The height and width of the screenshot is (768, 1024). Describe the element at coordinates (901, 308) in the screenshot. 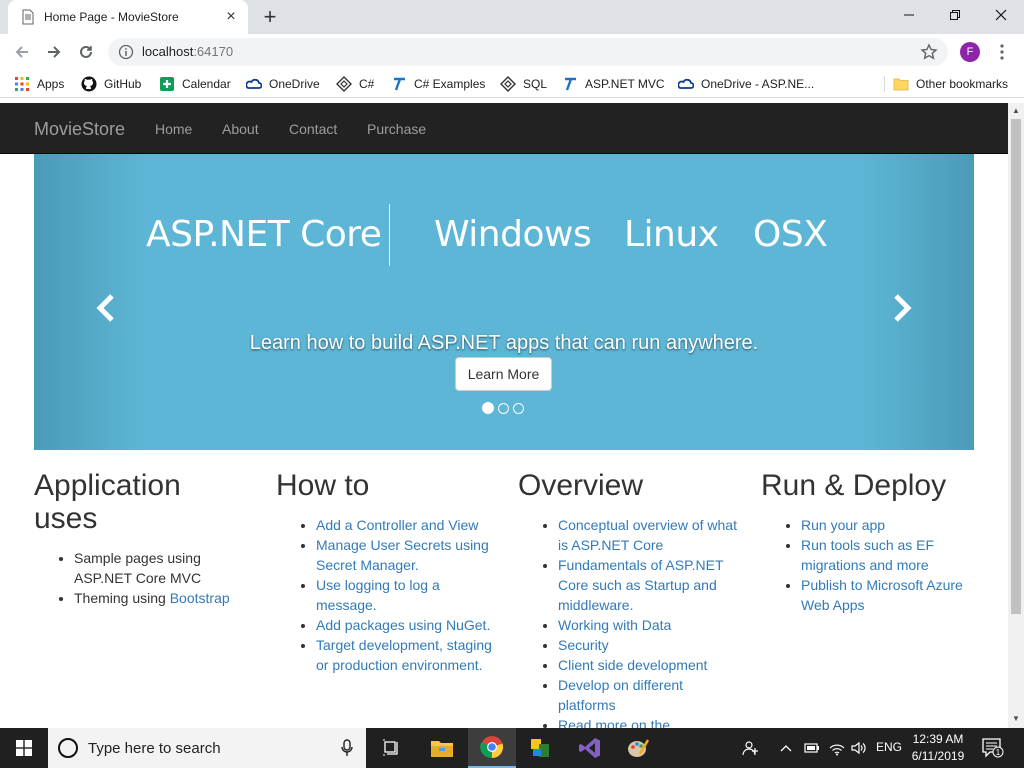

I see `carousel-next-chevron-icon` at that location.